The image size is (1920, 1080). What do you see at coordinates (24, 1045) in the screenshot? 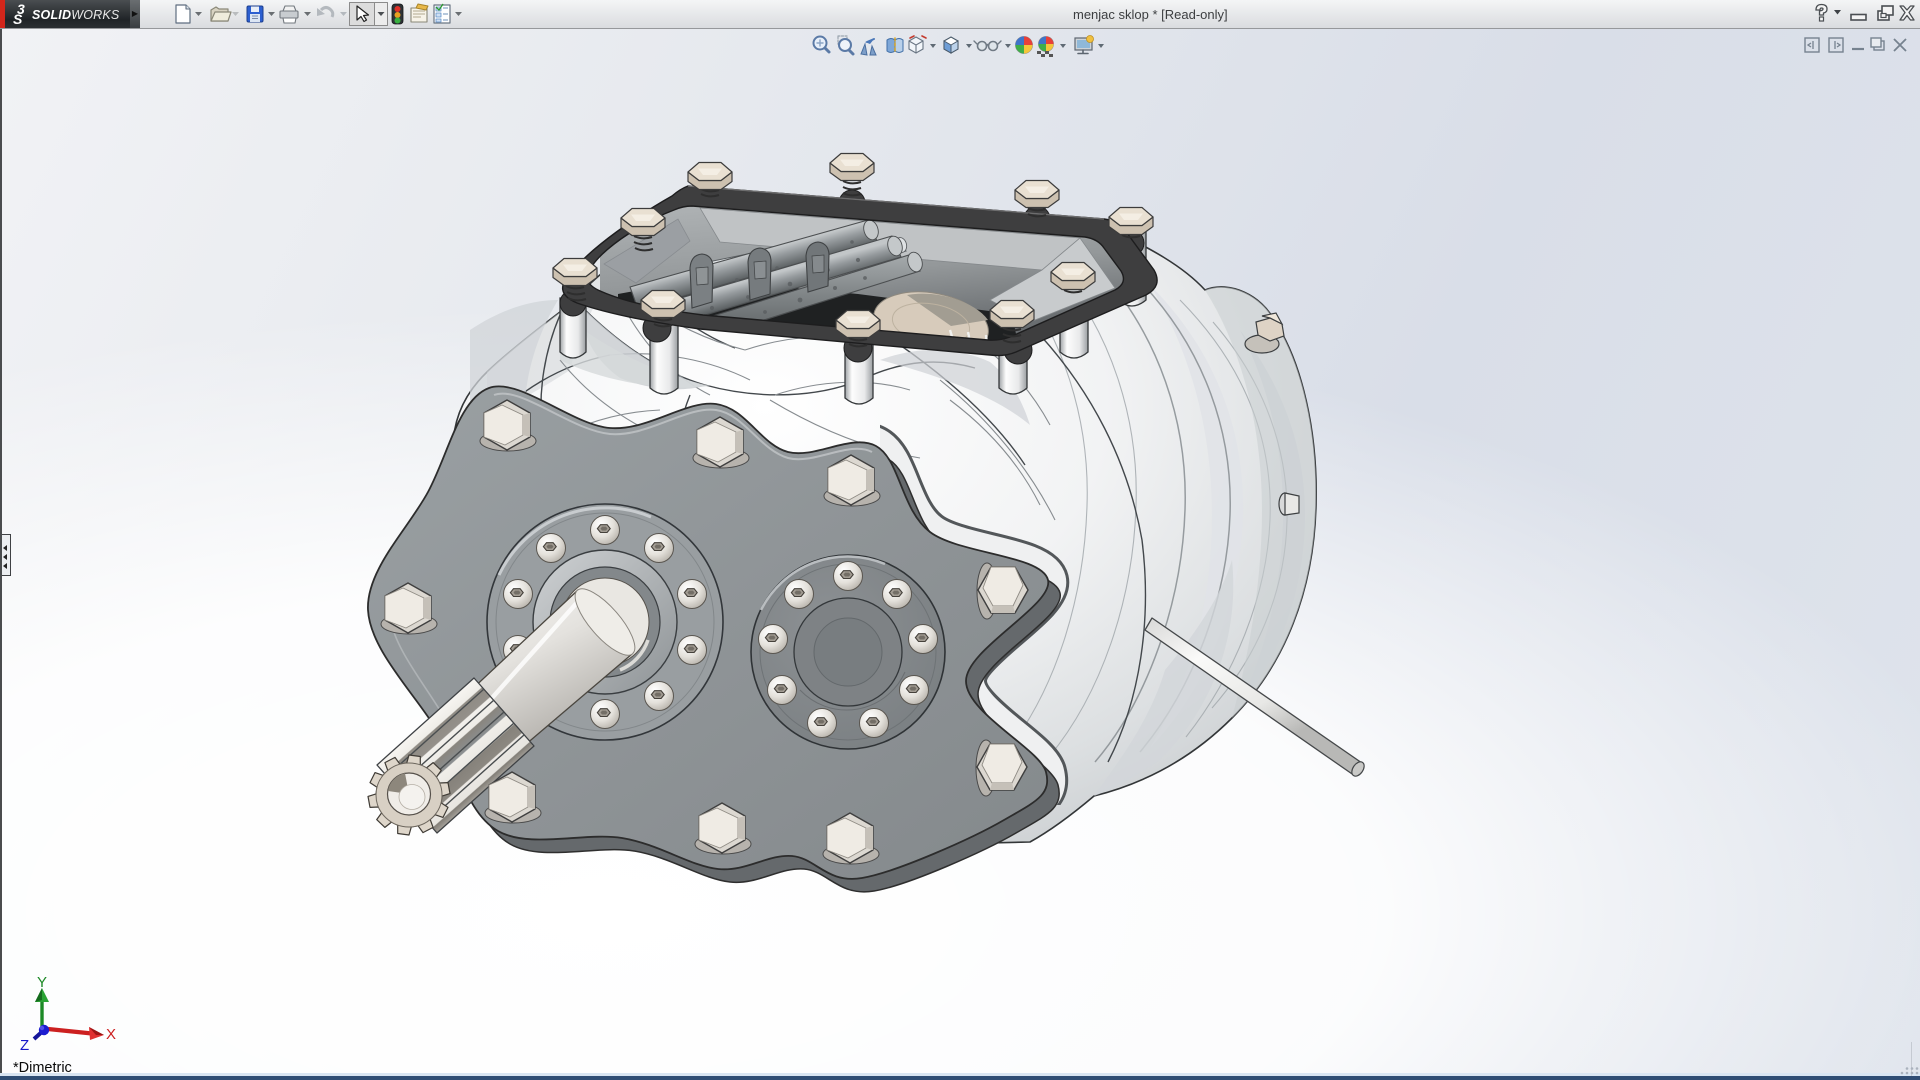
I see `svg-text: Z` at bounding box center [24, 1045].